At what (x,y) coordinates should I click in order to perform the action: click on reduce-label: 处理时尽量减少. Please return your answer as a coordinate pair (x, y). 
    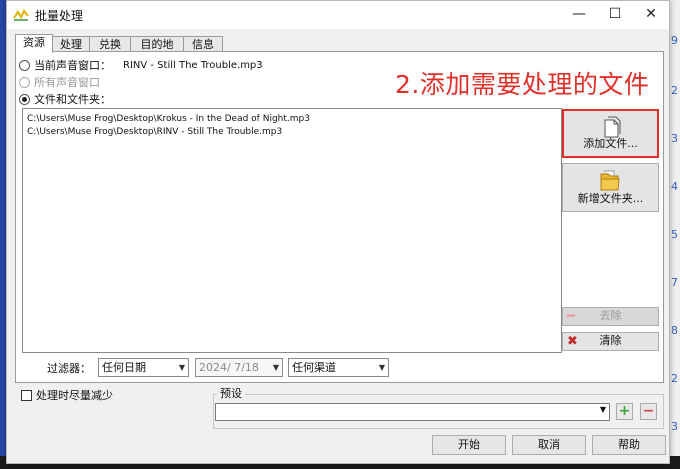
    Looking at the image, I should click on (74, 395).